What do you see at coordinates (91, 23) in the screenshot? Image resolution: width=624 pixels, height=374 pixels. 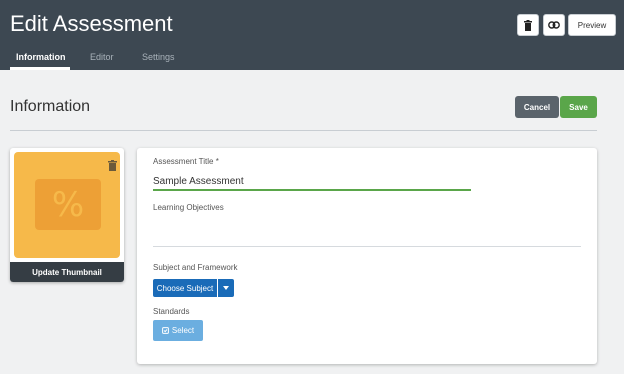 I see `page-title: Edit Assessment` at bounding box center [91, 23].